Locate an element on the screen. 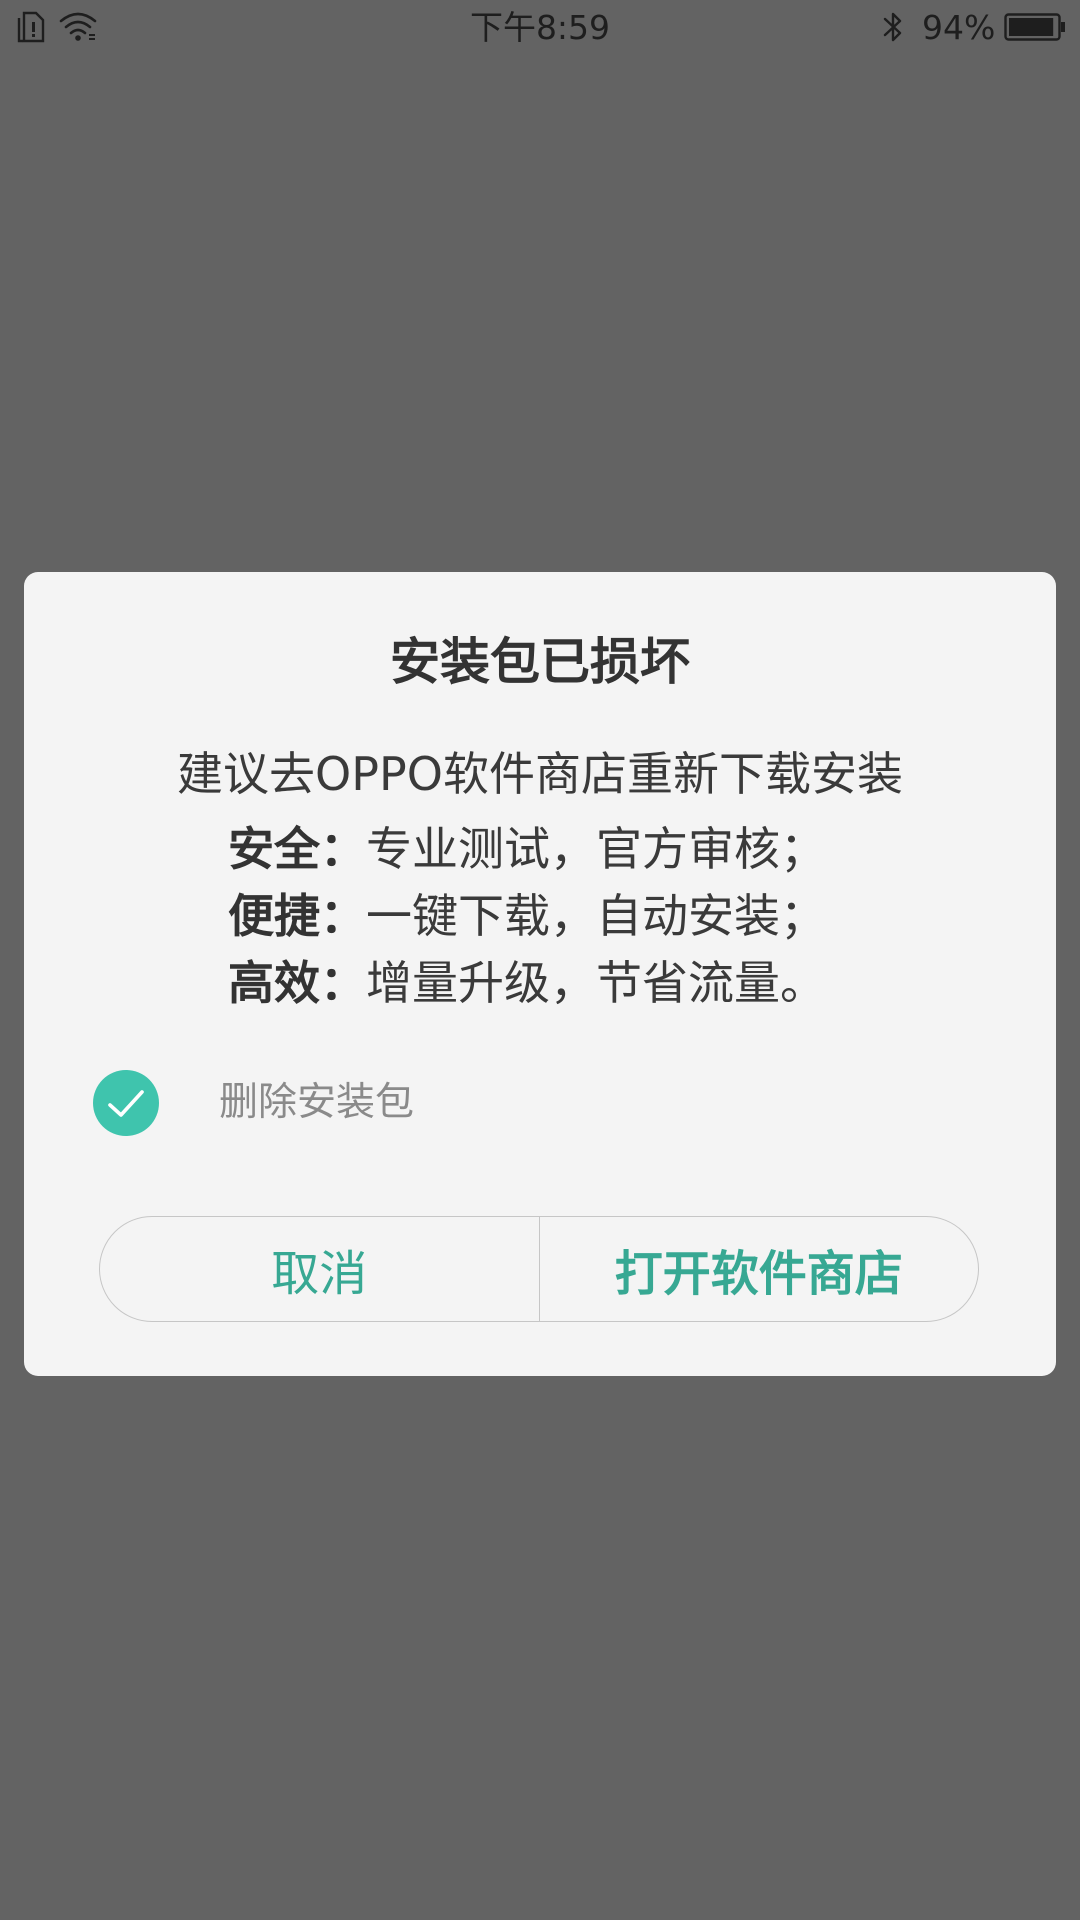 This screenshot has height=1920, width=1080. feature-key: 安全： is located at coordinates (297, 849).